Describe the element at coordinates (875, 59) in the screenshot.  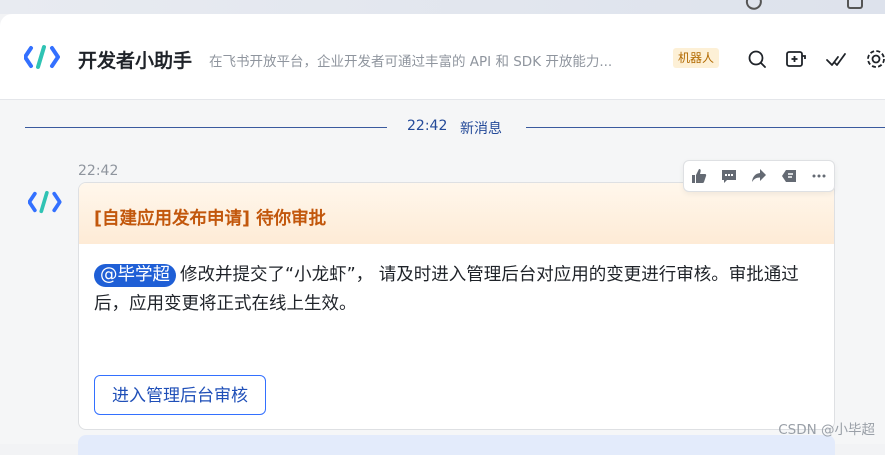
I see `gear-icon` at that location.